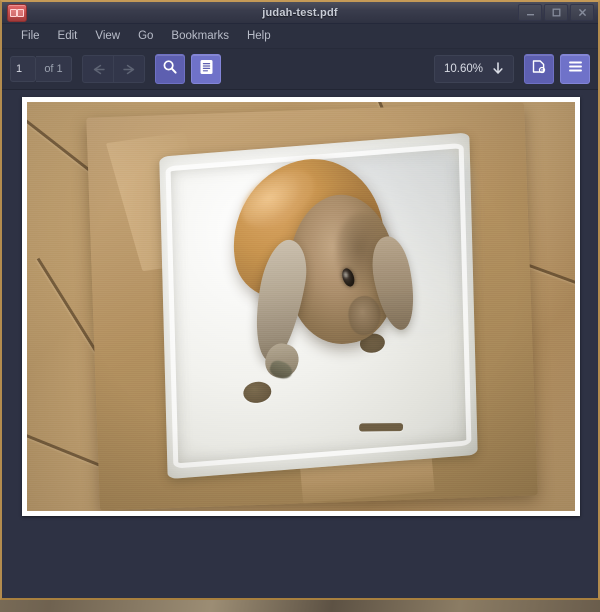  What do you see at coordinates (68, 36) in the screenshot?
I see `menu-item-edit: Edit` at bounding box center [68, 36].